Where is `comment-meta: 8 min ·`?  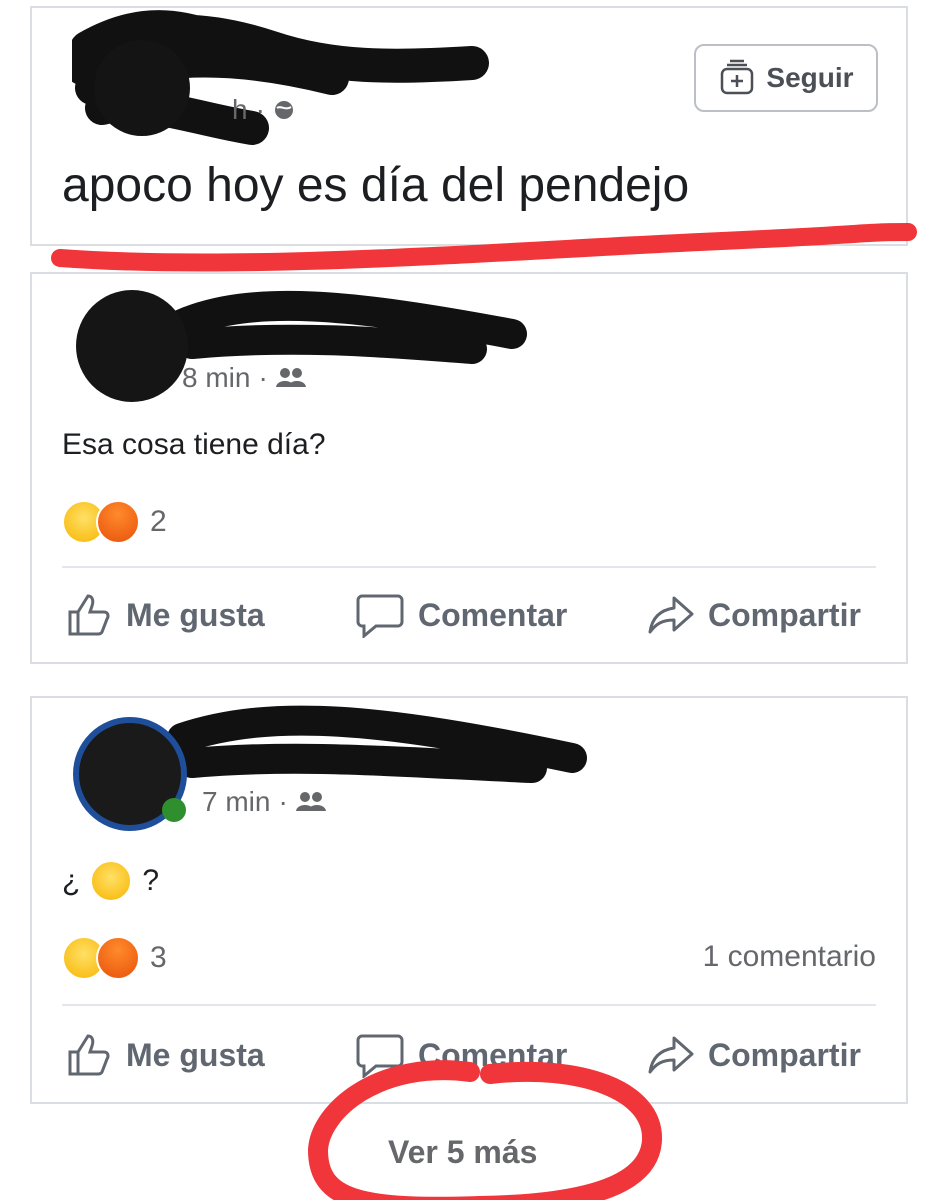 comment-meta: 8 min · is located at coordinates (244, 378).